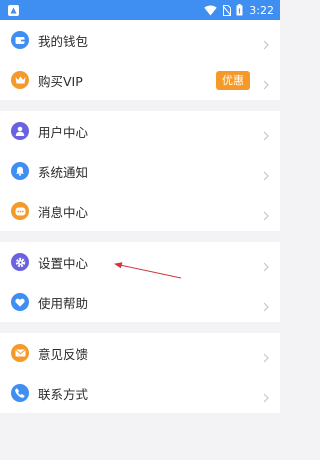 This screenshot has height=460, width=320. What do you see at coordinates (140, 211) in the screenshot?
I see `menu-item-messages: 消息中心` at bounding box center [140, 211].